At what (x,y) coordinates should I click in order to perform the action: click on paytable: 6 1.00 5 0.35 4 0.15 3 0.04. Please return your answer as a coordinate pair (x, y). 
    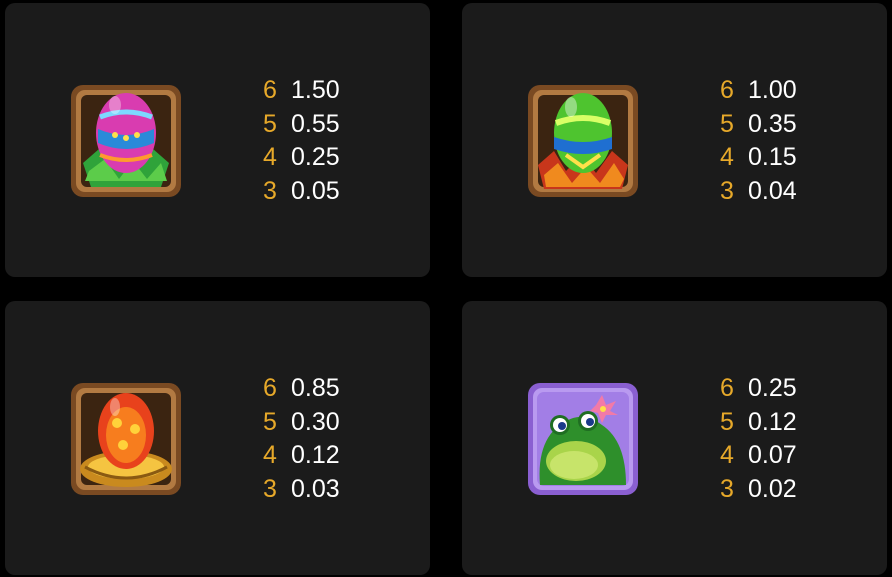
    Looking at the image, I should click on (795, 141).